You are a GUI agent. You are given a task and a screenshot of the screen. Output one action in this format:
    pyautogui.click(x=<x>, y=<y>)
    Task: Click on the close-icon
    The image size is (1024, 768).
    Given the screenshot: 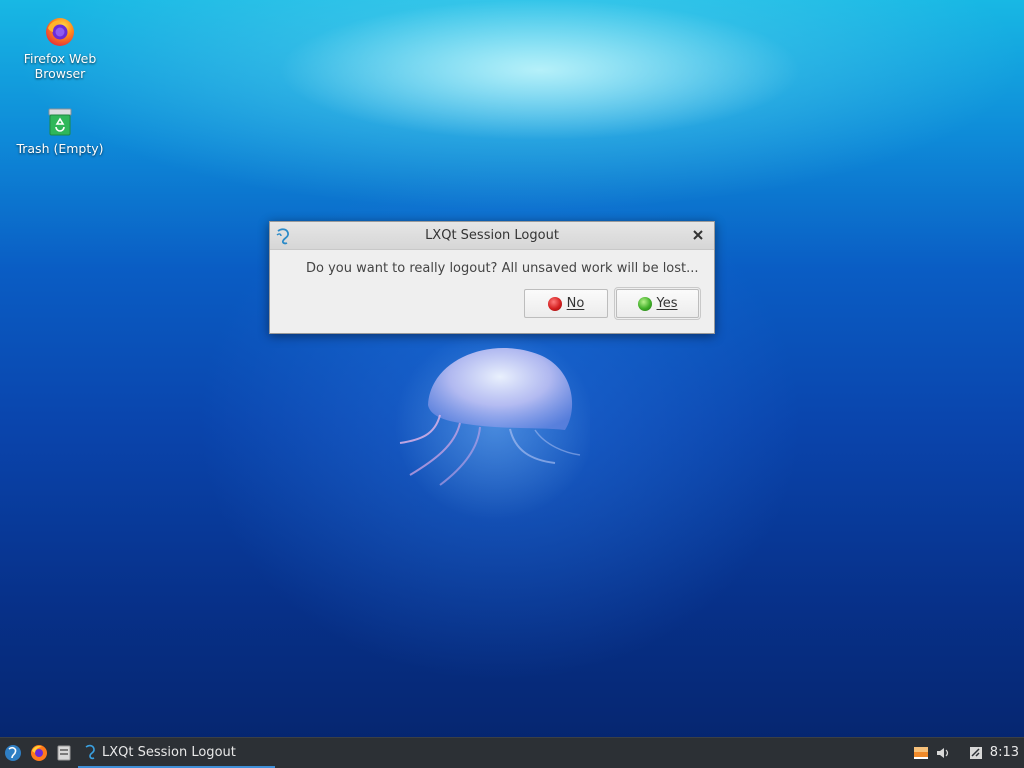 What is the action you would take?
    pyautogui.click(x=698, y=235)
    